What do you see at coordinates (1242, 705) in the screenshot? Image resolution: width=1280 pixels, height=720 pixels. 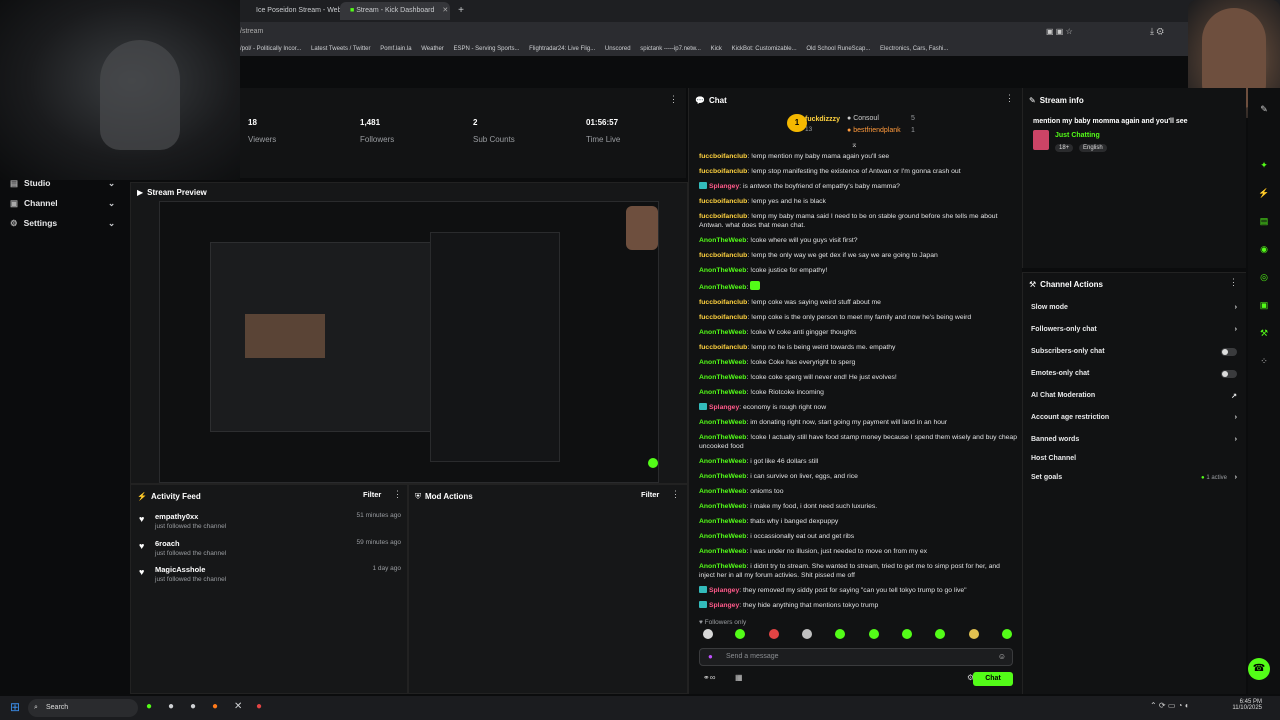 I see `clock: 6:45 PM 11/10/2025` at bounding box center [1242, 705].